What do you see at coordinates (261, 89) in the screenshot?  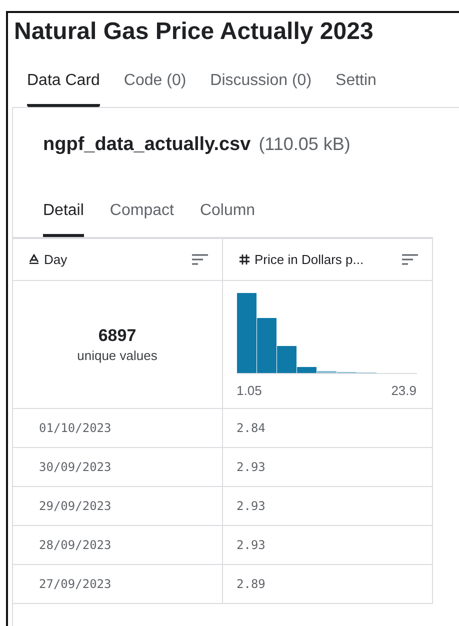 I see `tab: Discussion (0)` at bounding box center [261, 89].